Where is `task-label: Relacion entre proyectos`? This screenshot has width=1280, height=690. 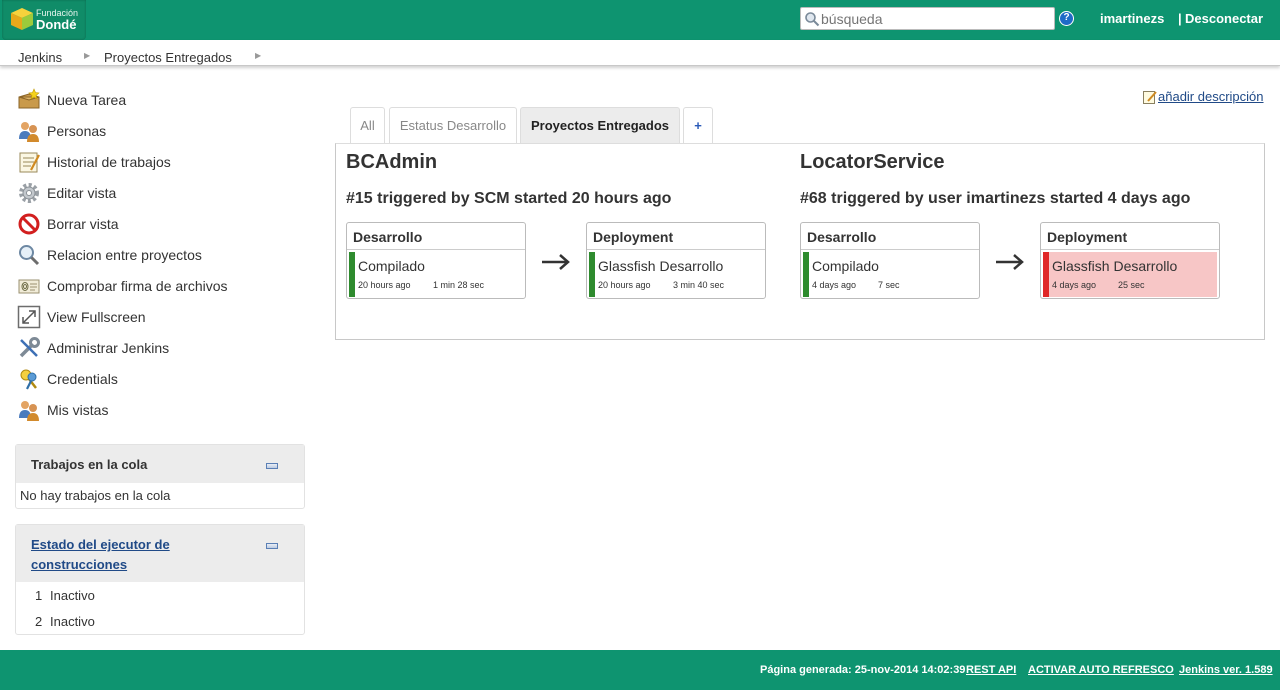 task-label: Relacion entre proyectos is located at coordinates (124, 255).